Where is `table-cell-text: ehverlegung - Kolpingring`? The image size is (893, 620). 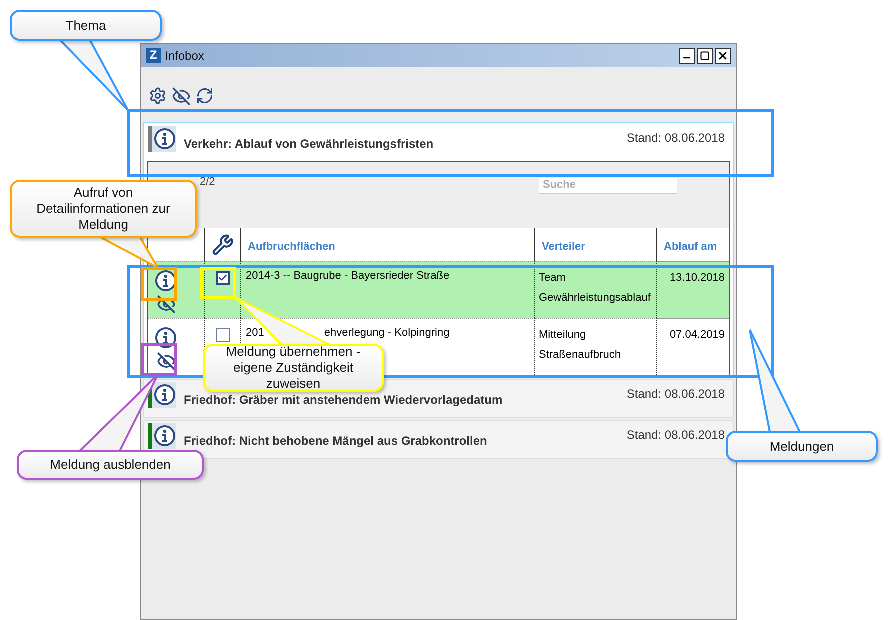 table-cell-text: ehverlegung - Kolpingring is located at coordinates (387, 333).